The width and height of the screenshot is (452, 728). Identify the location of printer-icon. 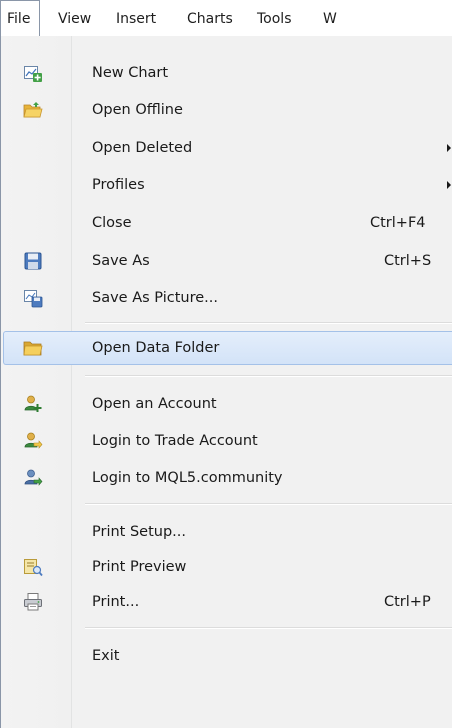
(33, 602).